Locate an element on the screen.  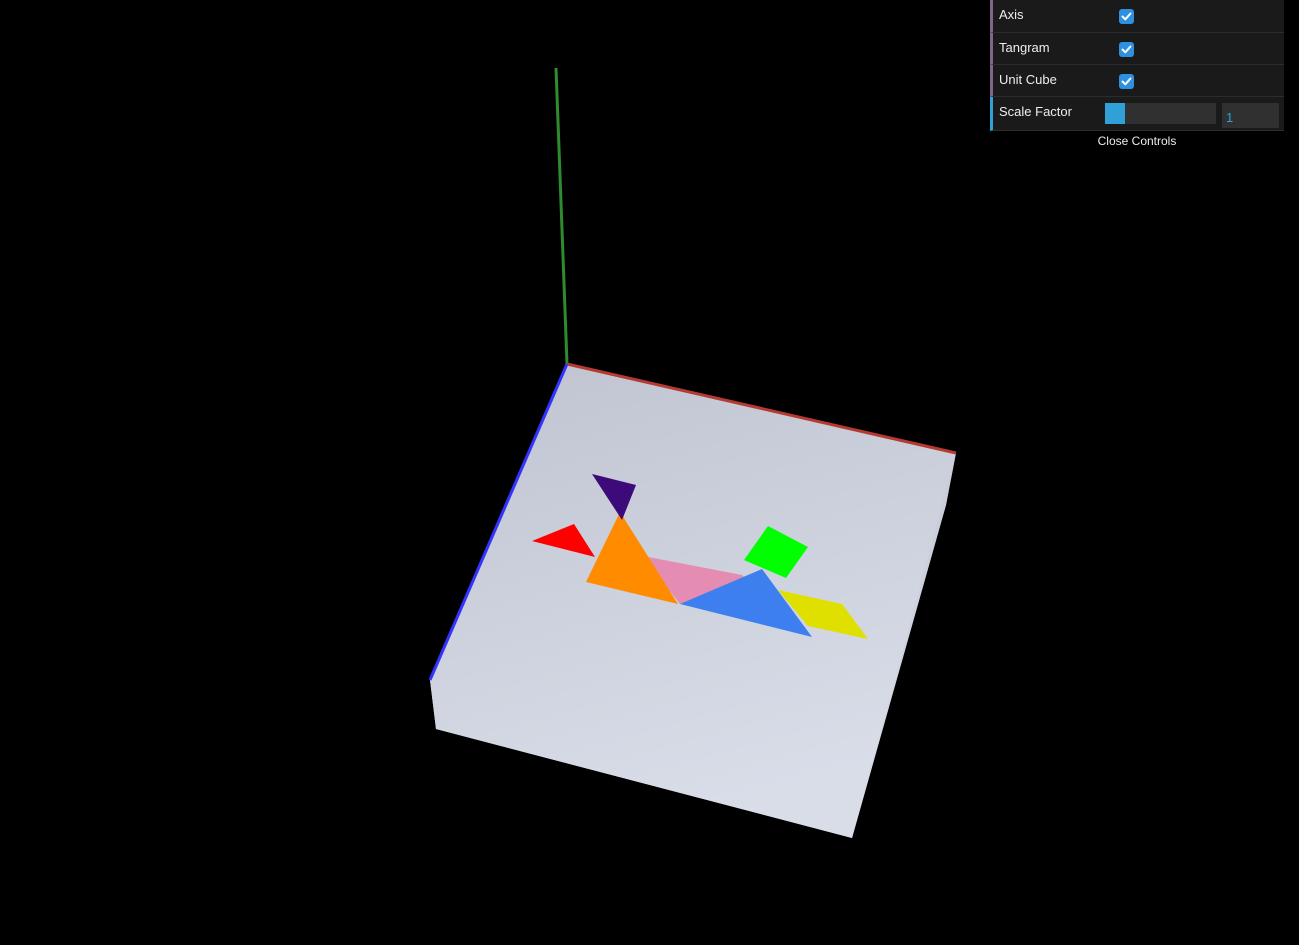
scale-factor-control: Scale Factor is located at coordinates (1137, 114).